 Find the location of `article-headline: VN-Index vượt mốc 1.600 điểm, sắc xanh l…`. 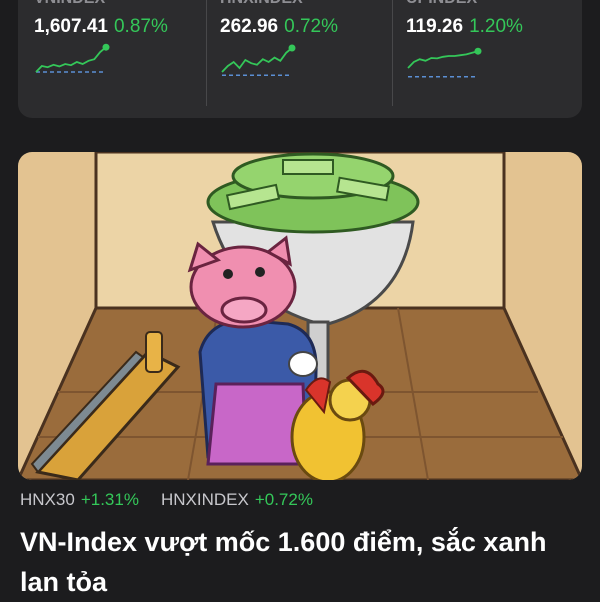

article-headline: VN-Index vượt mốc 1.600 điểm, sắc xanh l… is located at coordinates (300, 562).